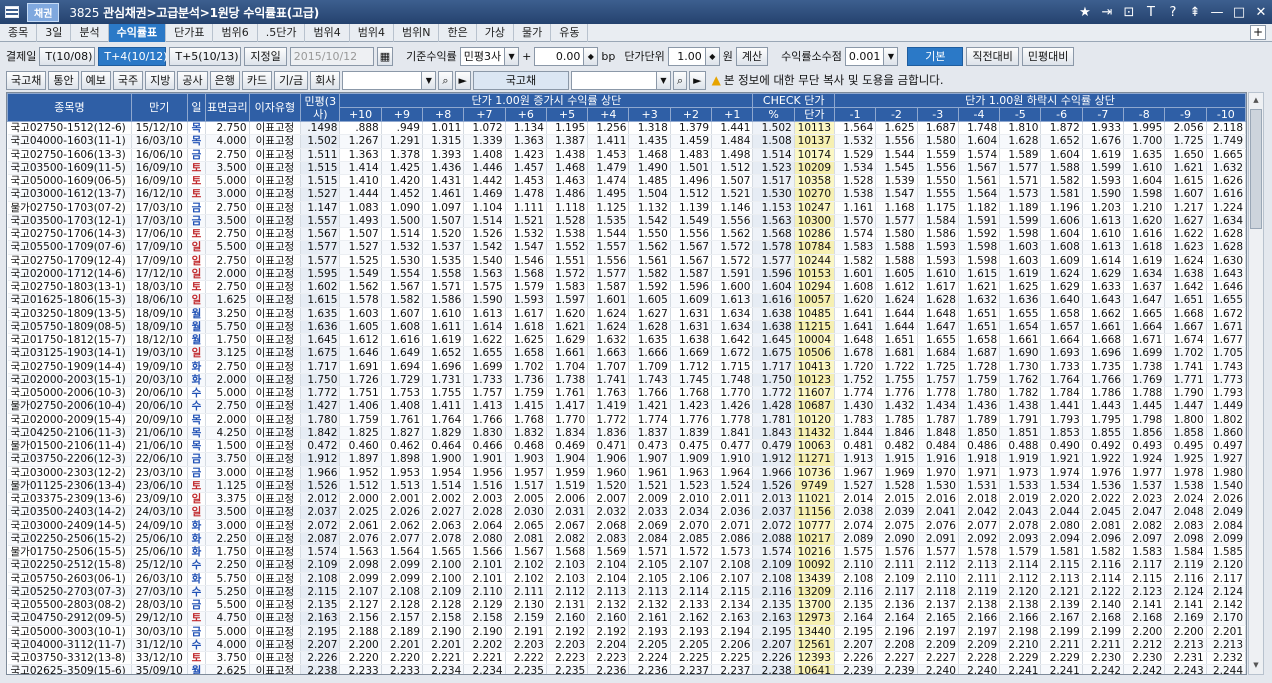 The image size is (1272, 683). Describe the element at coordinates (224, 80) in the screenshot. I see `category-button-6: 은행` at that location.